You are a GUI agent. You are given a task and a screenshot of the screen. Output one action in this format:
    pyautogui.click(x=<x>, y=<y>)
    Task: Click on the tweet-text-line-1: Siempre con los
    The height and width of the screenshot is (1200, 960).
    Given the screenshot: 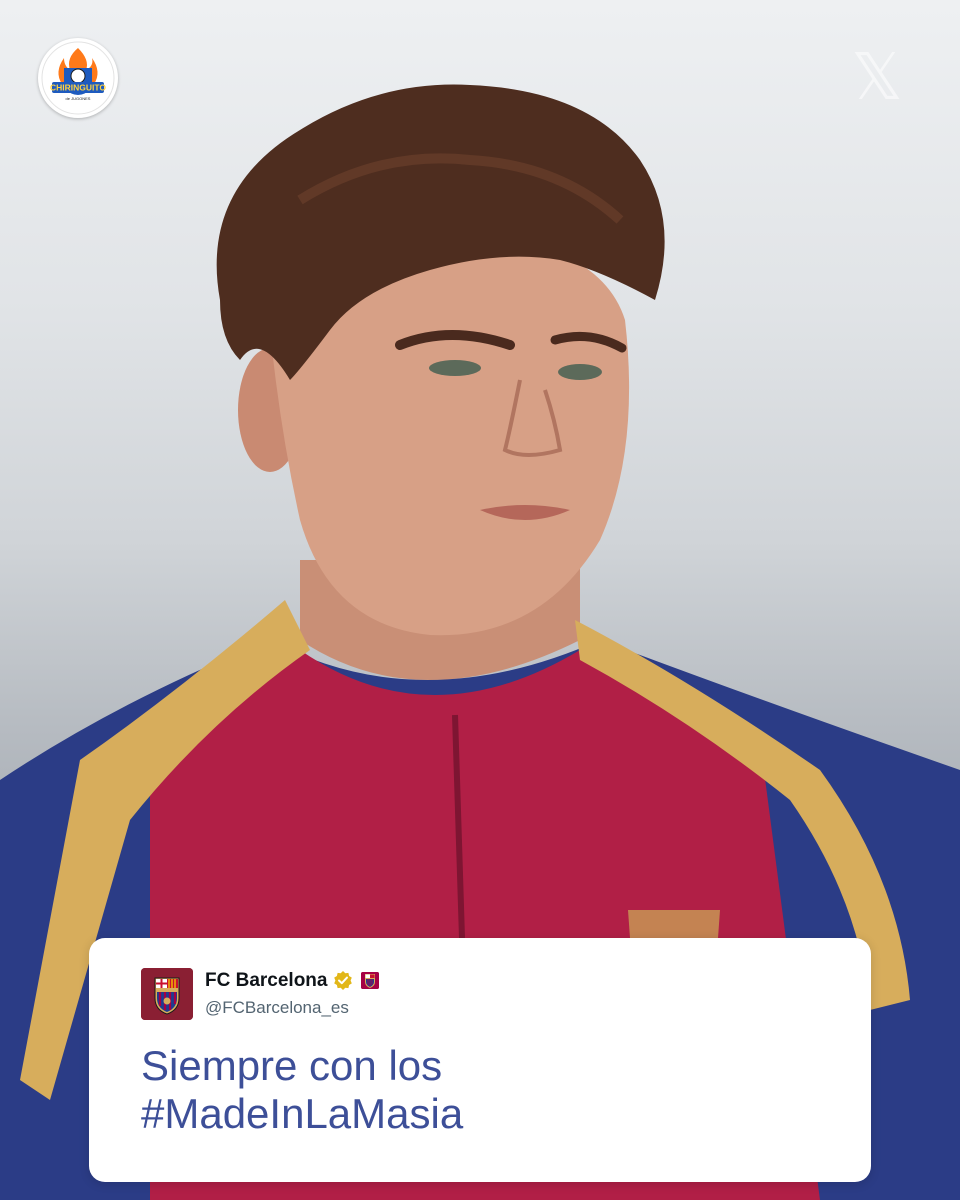 What is the action you would take?
    pyautogui.click(x=292, y=1065)
    